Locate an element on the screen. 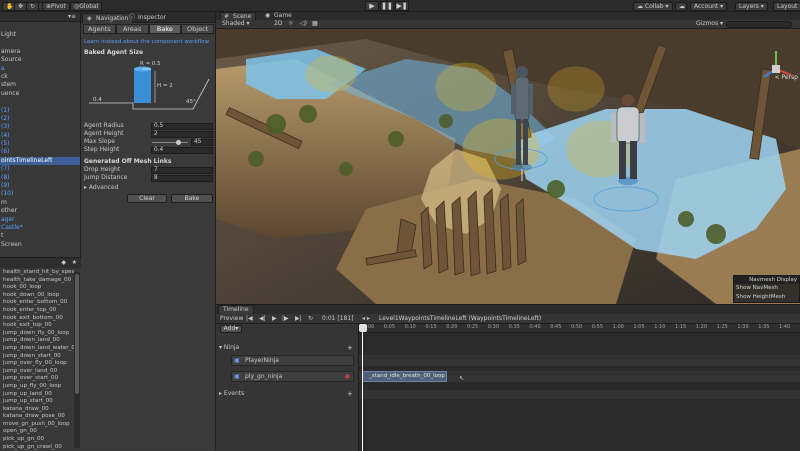  jump-distance-field: 8 is located at coordinates (182, 178).